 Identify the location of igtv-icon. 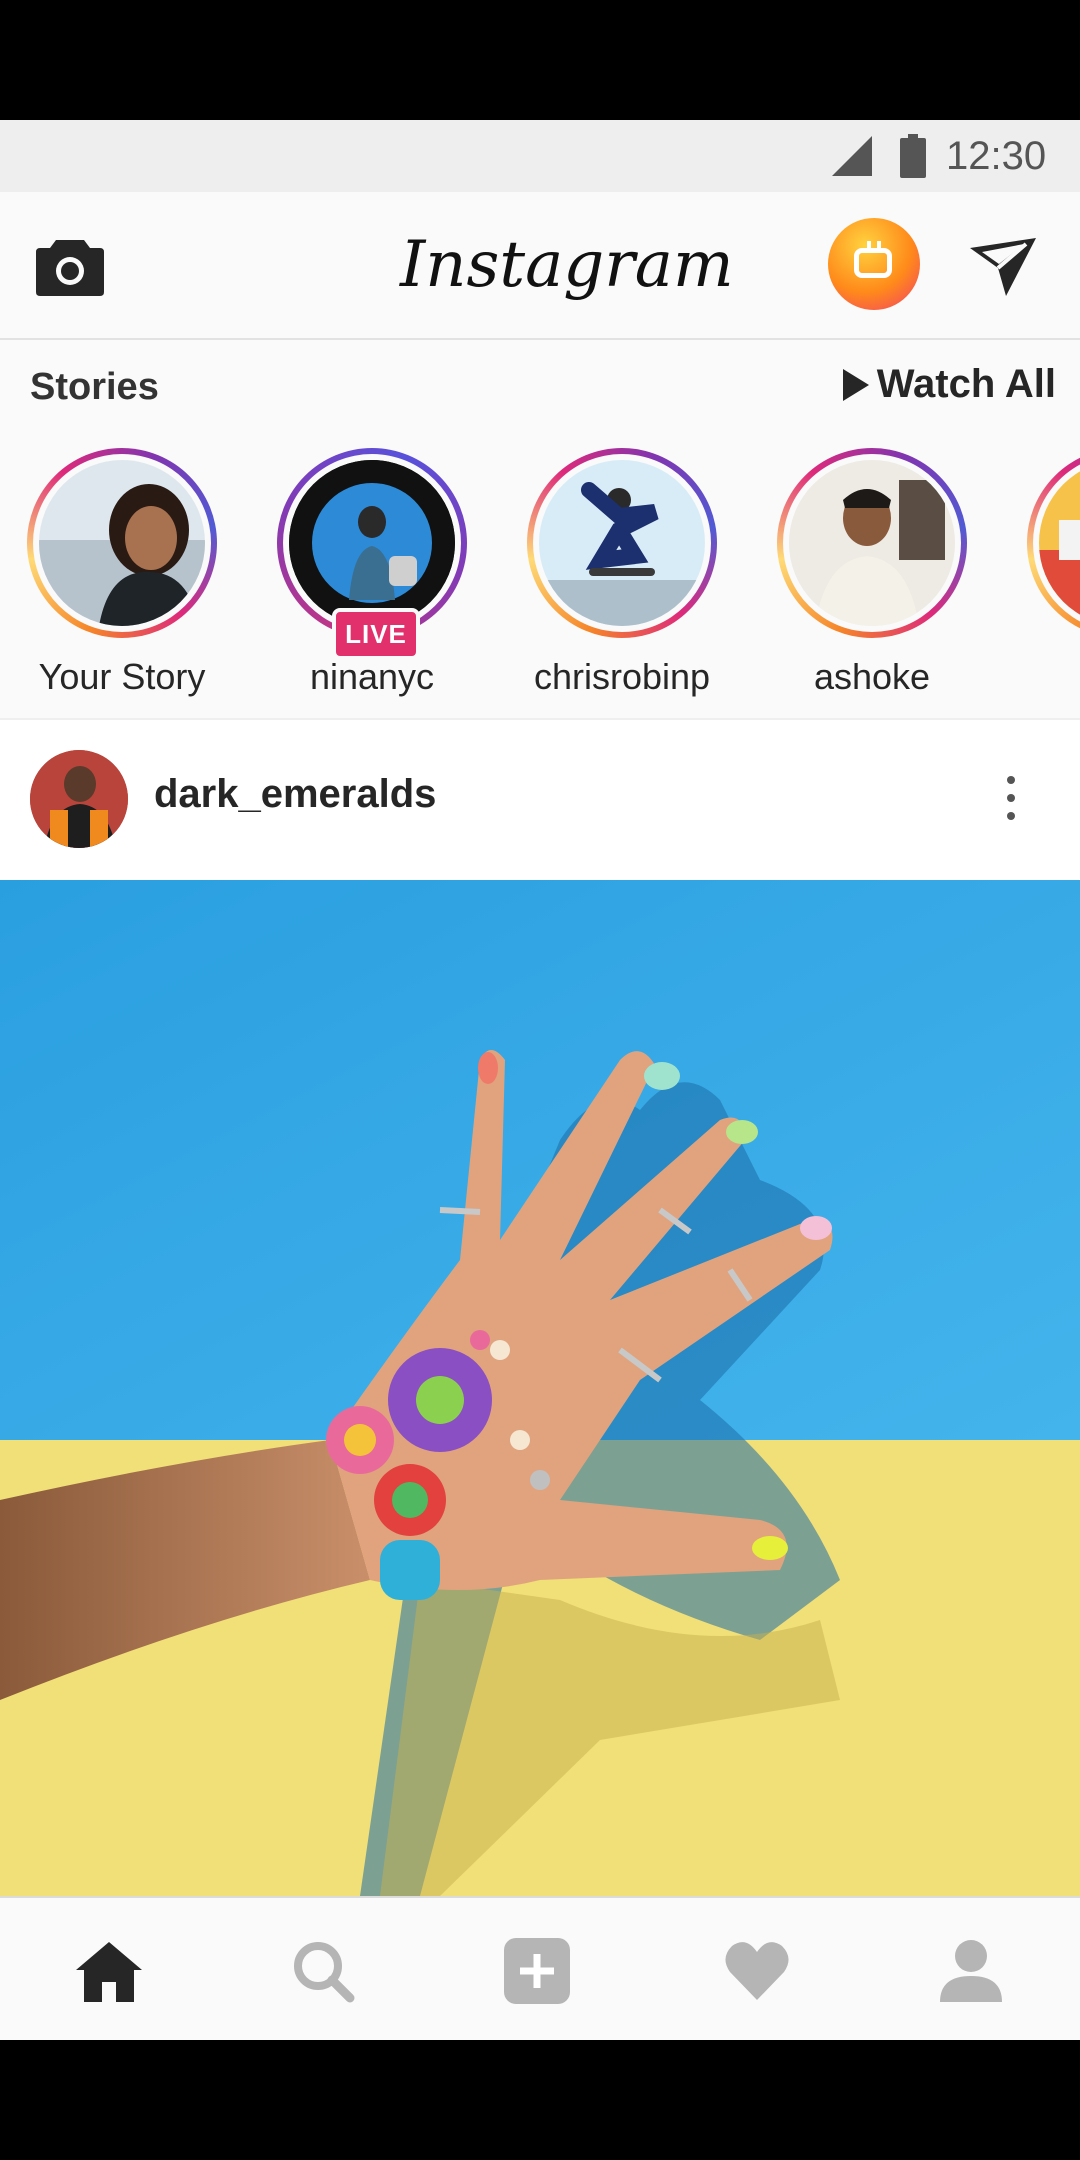
(874, 264).